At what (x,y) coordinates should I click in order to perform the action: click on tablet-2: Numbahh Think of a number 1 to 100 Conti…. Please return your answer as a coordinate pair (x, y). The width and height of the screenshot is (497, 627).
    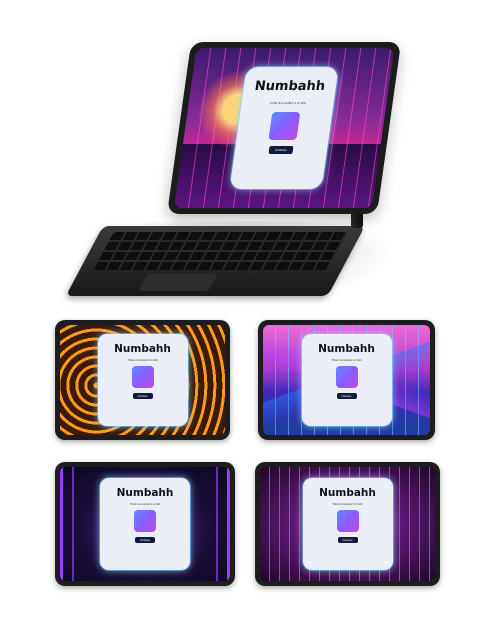
    Looking at the image, I should click on (346, 380).